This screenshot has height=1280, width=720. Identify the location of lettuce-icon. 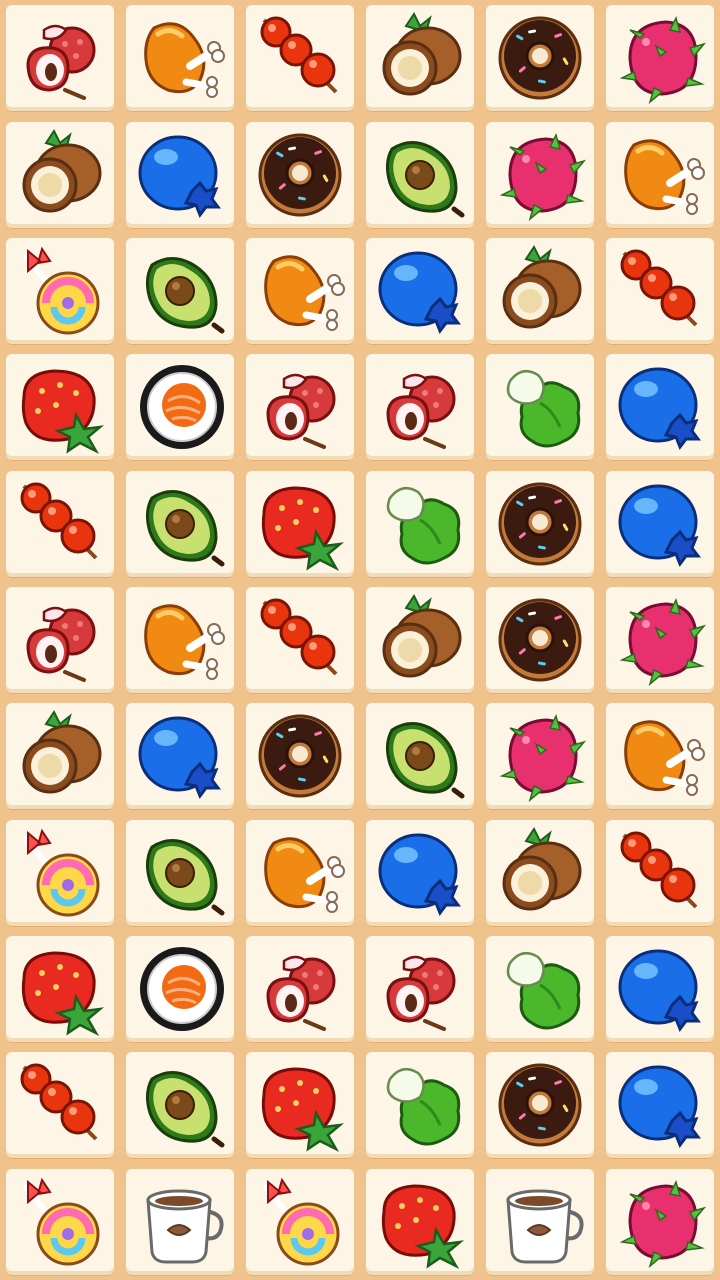
(543, 409).